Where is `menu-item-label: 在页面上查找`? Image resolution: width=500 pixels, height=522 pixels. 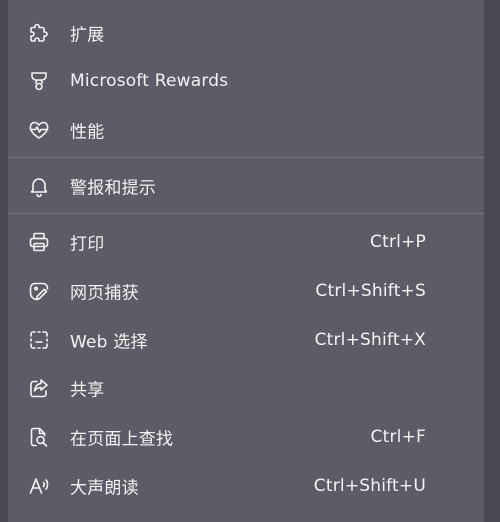
menu-item-label: 在页面上查找 is located at coordinates (122, 439).